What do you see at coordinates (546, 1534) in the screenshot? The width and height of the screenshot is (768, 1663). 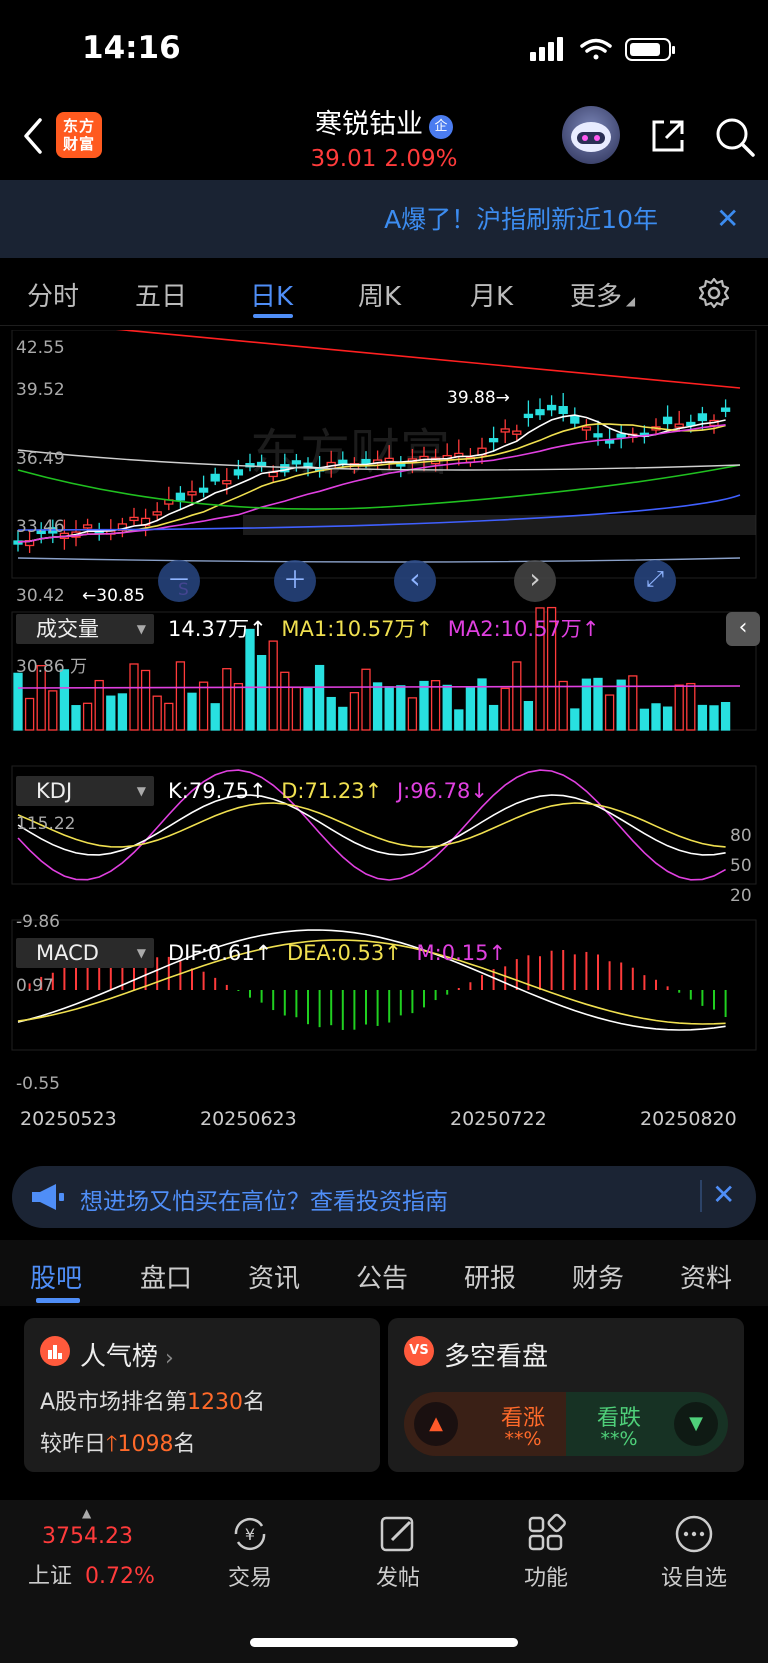 I see `functions-icon` at bounding box center [546, 1534].